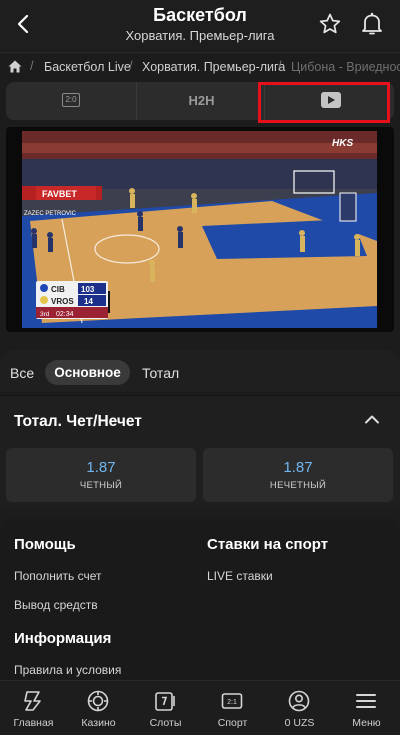 Image resolution: width=400 pixels, height=735 pixels. I want to click on market-title: Тотал. Чет/Нечет, so click(78, 421).